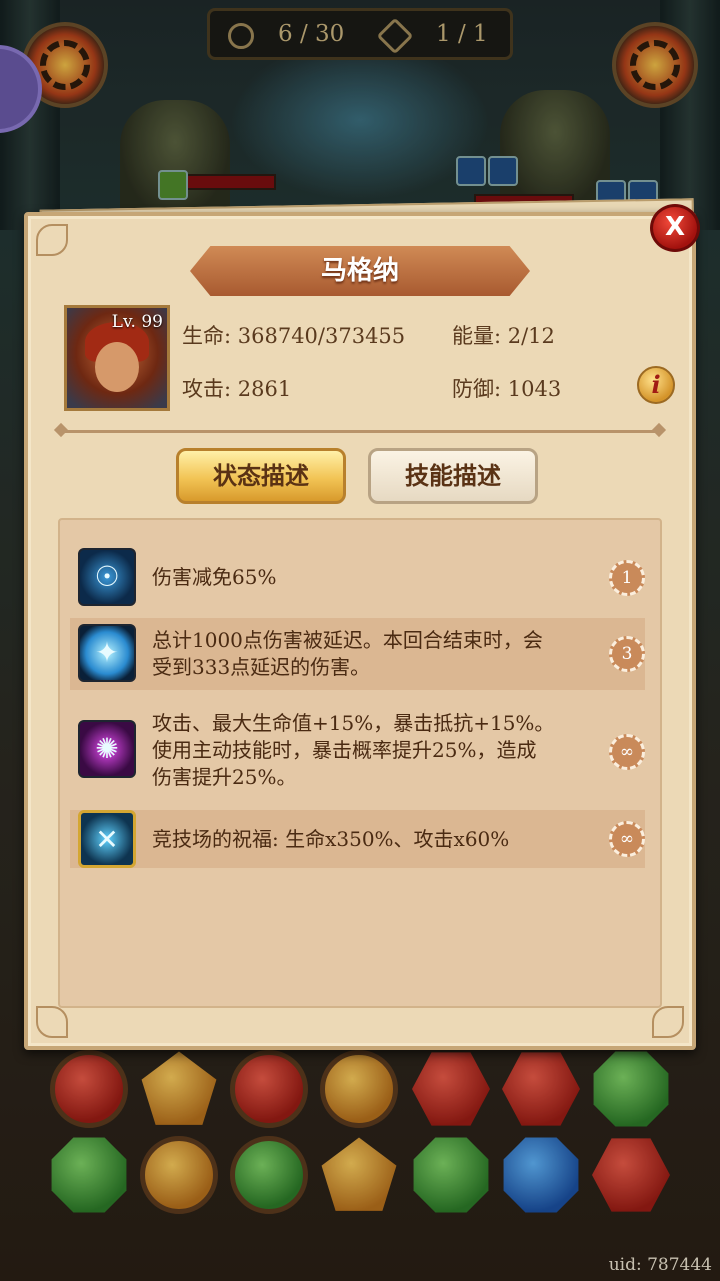  What do you see at coordinates (261, 476) in the screenshot?
I see `tab-status-description: 状态描述` at bounding box center [261, 476].